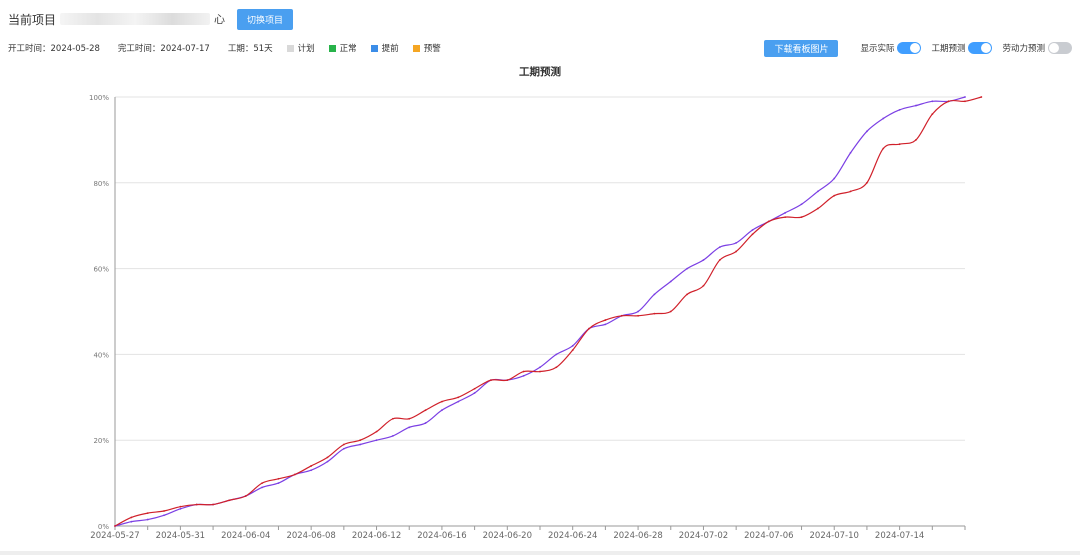 This screenshot has height=555, width=1080. I want to click on chart-controls: 下载看板图片 显示实际 工期预测 劳动力预测, so click(918, 48).